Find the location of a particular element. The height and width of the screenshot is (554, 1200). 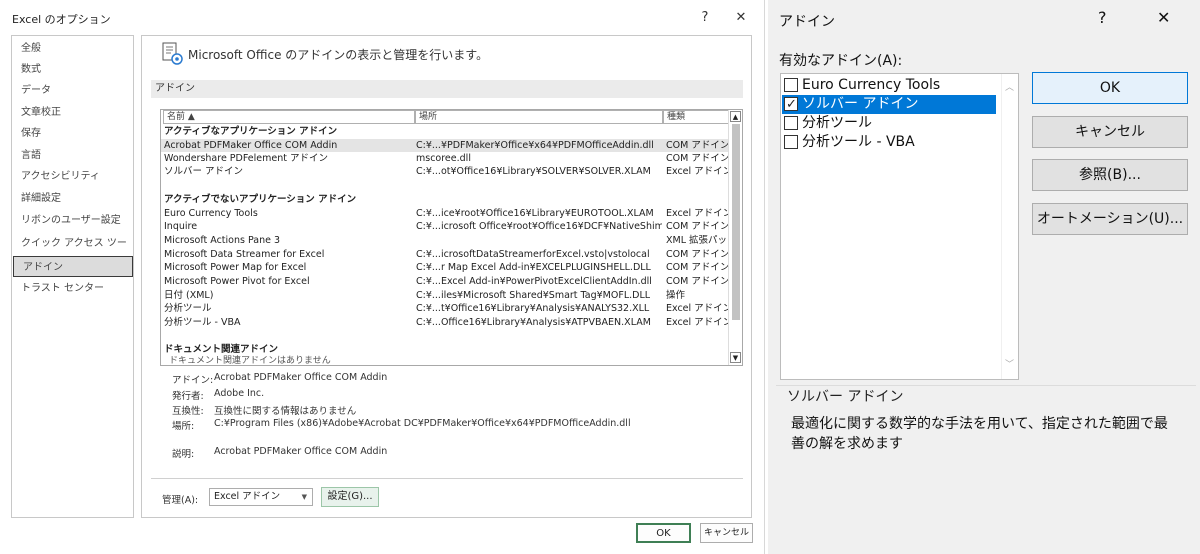

table-scrollbar: ▲ ▼ is located at coordinates (735, 237).